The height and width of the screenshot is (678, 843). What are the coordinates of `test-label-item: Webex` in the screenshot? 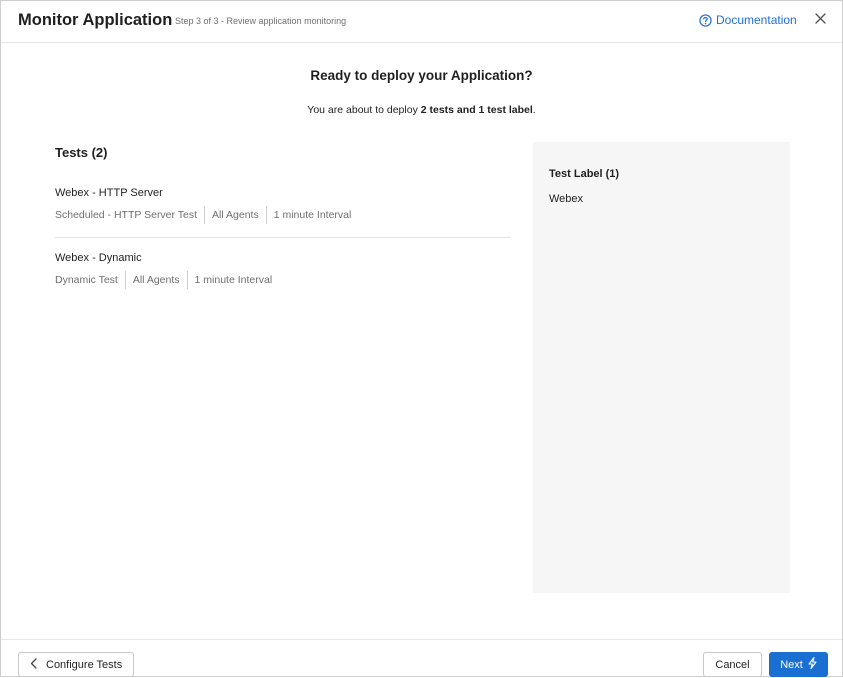 It's located at (566, 199).